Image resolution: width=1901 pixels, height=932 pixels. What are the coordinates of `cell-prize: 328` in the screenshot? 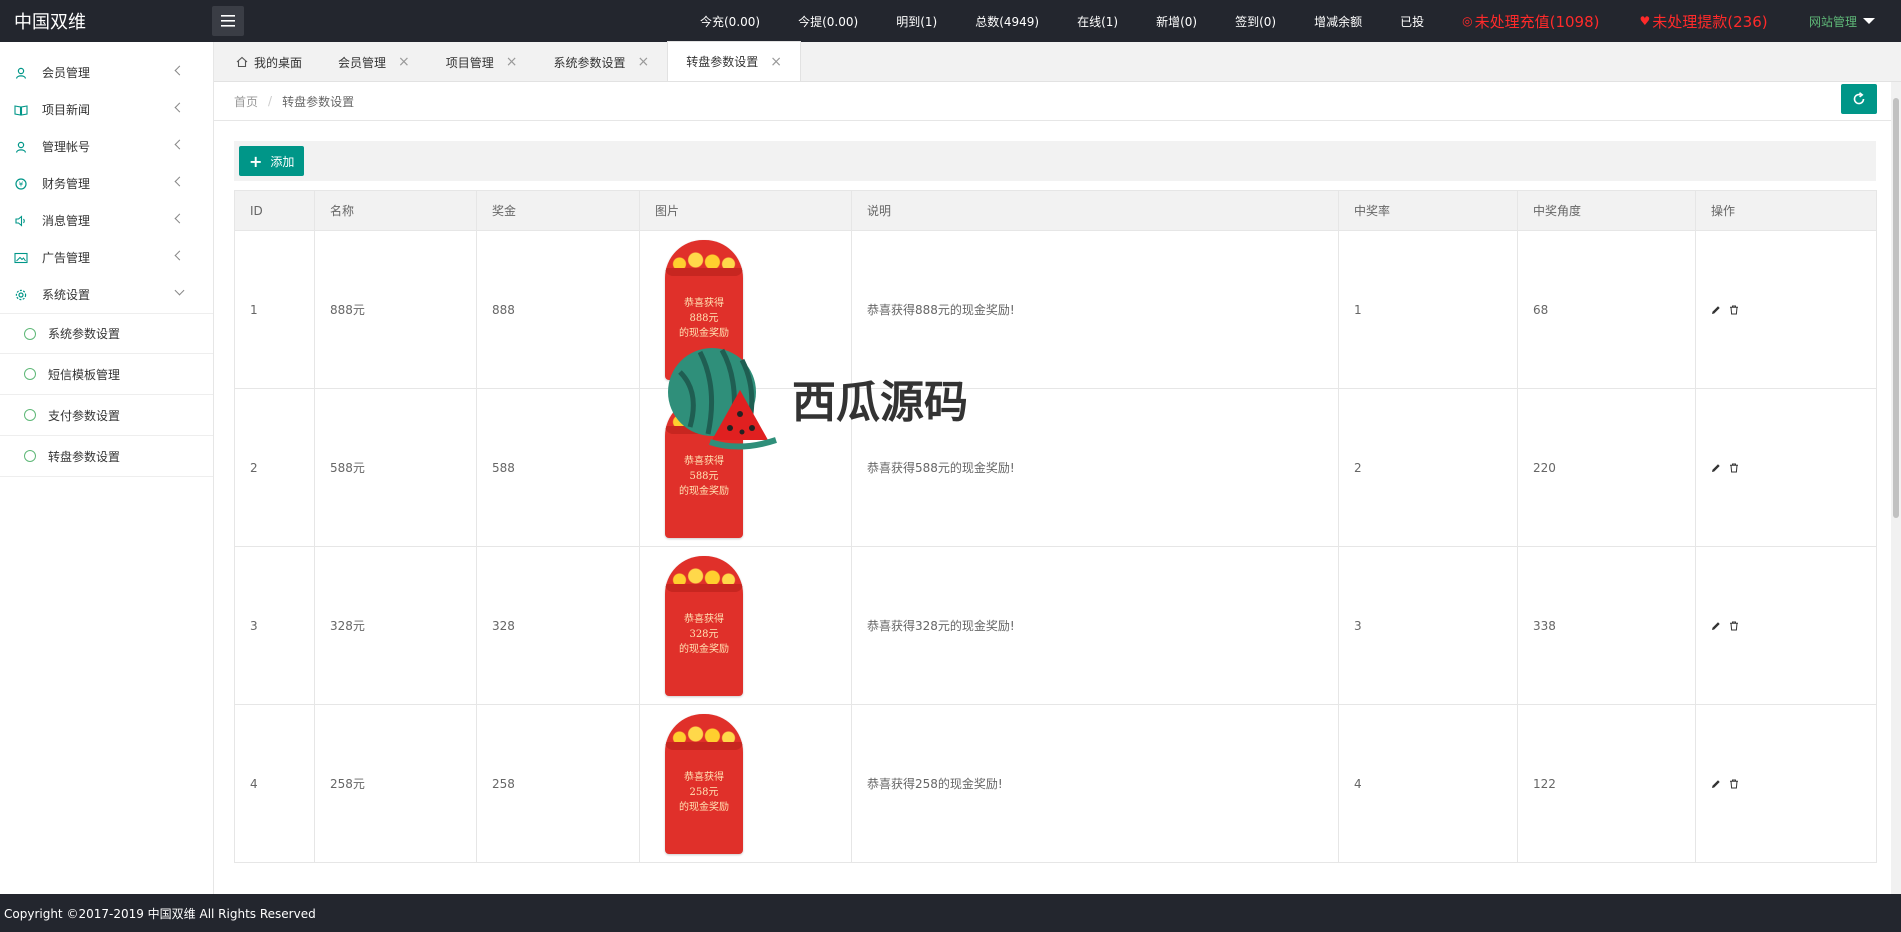 It's located at (558, 625).